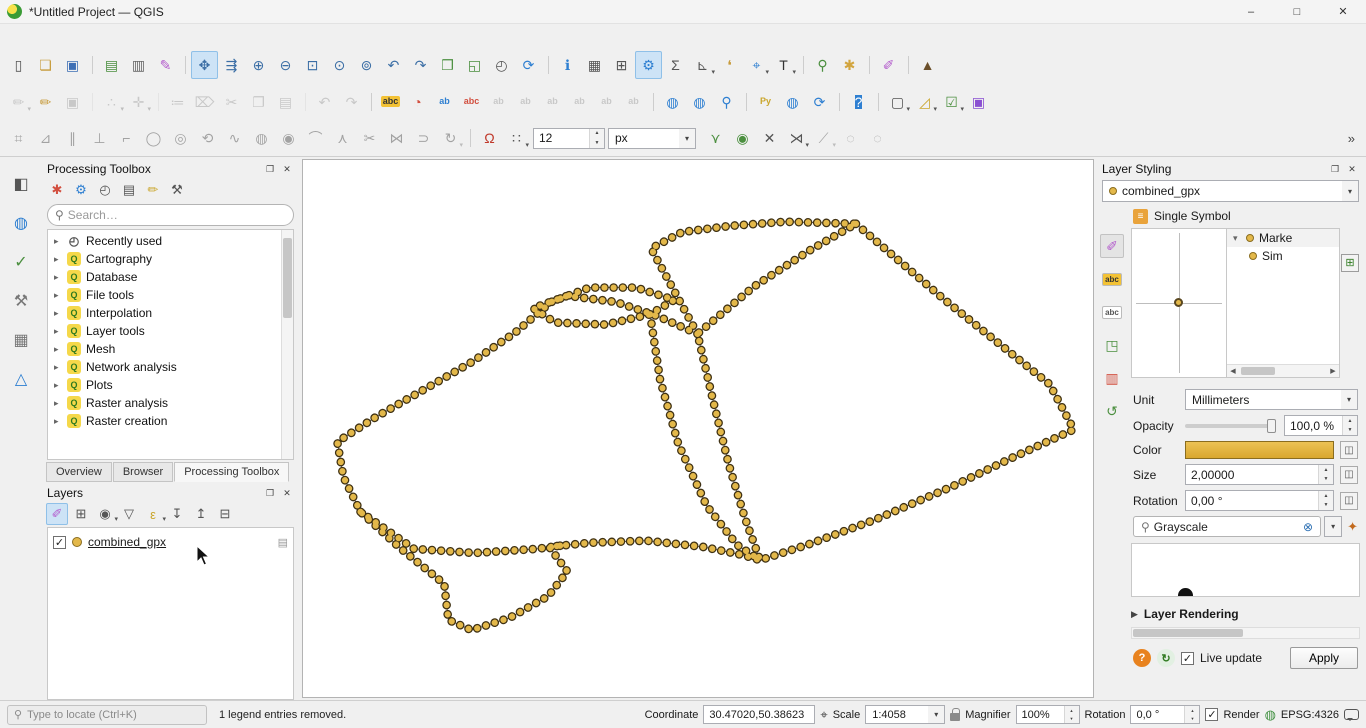 The height and width of the screenshot is (728, 1366). Describe the element at coordinates (669, 102) in the screenshot. I see `search-layers: ◍` at that location.